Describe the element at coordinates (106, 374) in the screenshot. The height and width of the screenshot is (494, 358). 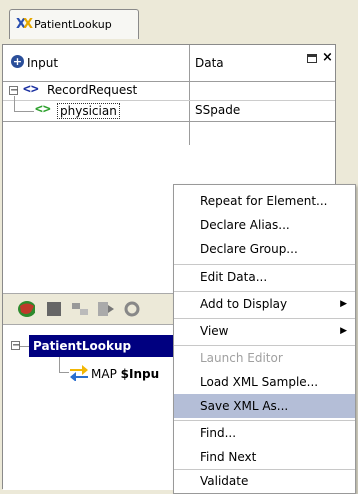
I see `map-prefix: MAP` at that location.